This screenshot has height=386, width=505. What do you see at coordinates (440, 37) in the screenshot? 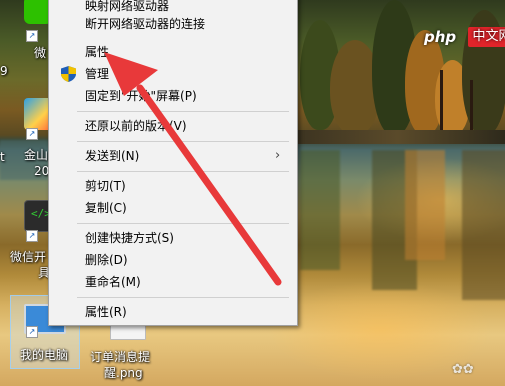
I see `watermark-php: php` at bounding box center [440, 37].